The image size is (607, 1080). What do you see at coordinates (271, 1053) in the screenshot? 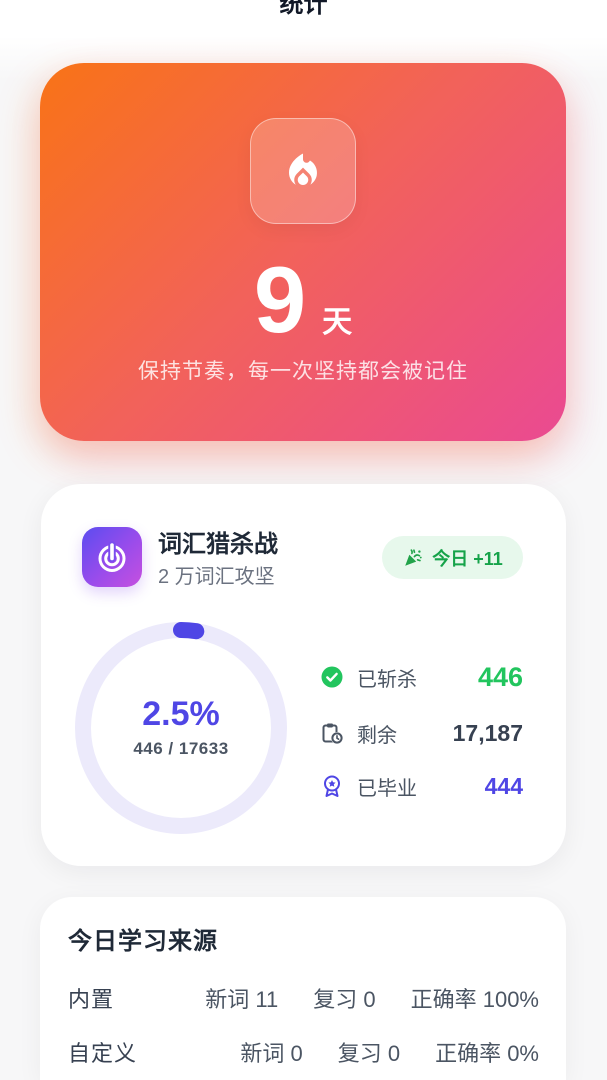
I see `source-new-words: 新词 0` at bounding box center [271, 1053].